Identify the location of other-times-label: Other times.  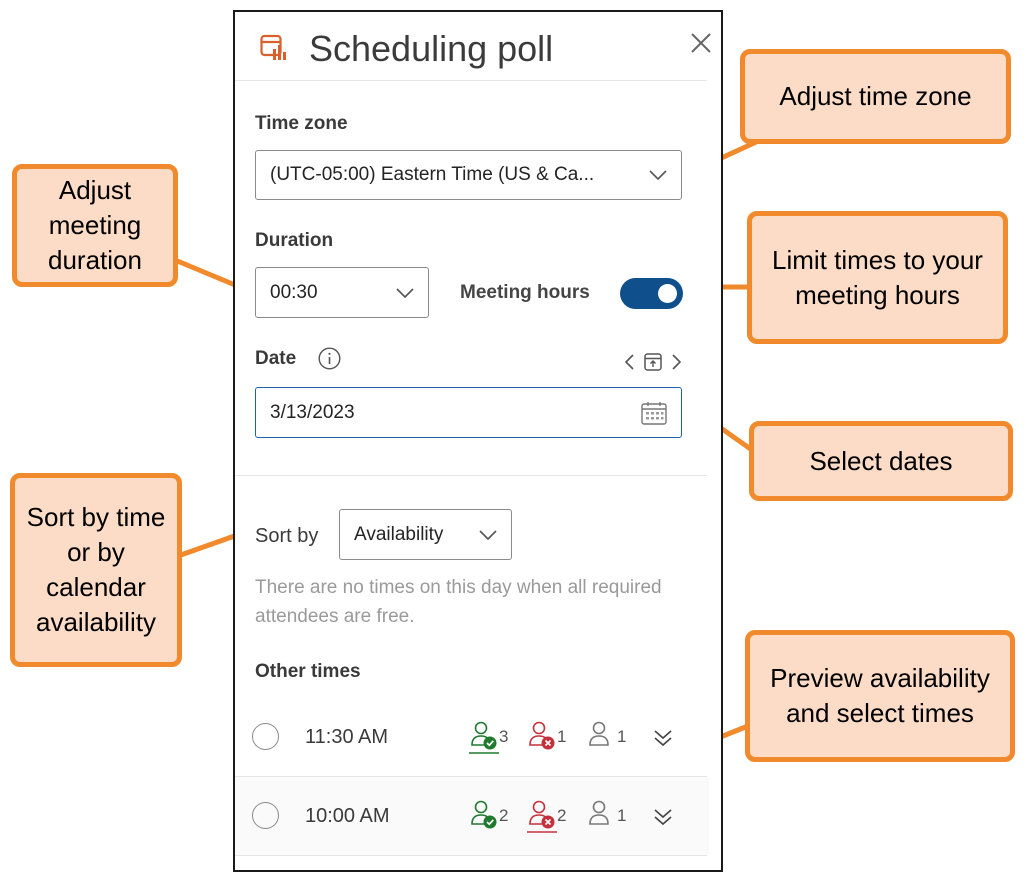
(308, 671).